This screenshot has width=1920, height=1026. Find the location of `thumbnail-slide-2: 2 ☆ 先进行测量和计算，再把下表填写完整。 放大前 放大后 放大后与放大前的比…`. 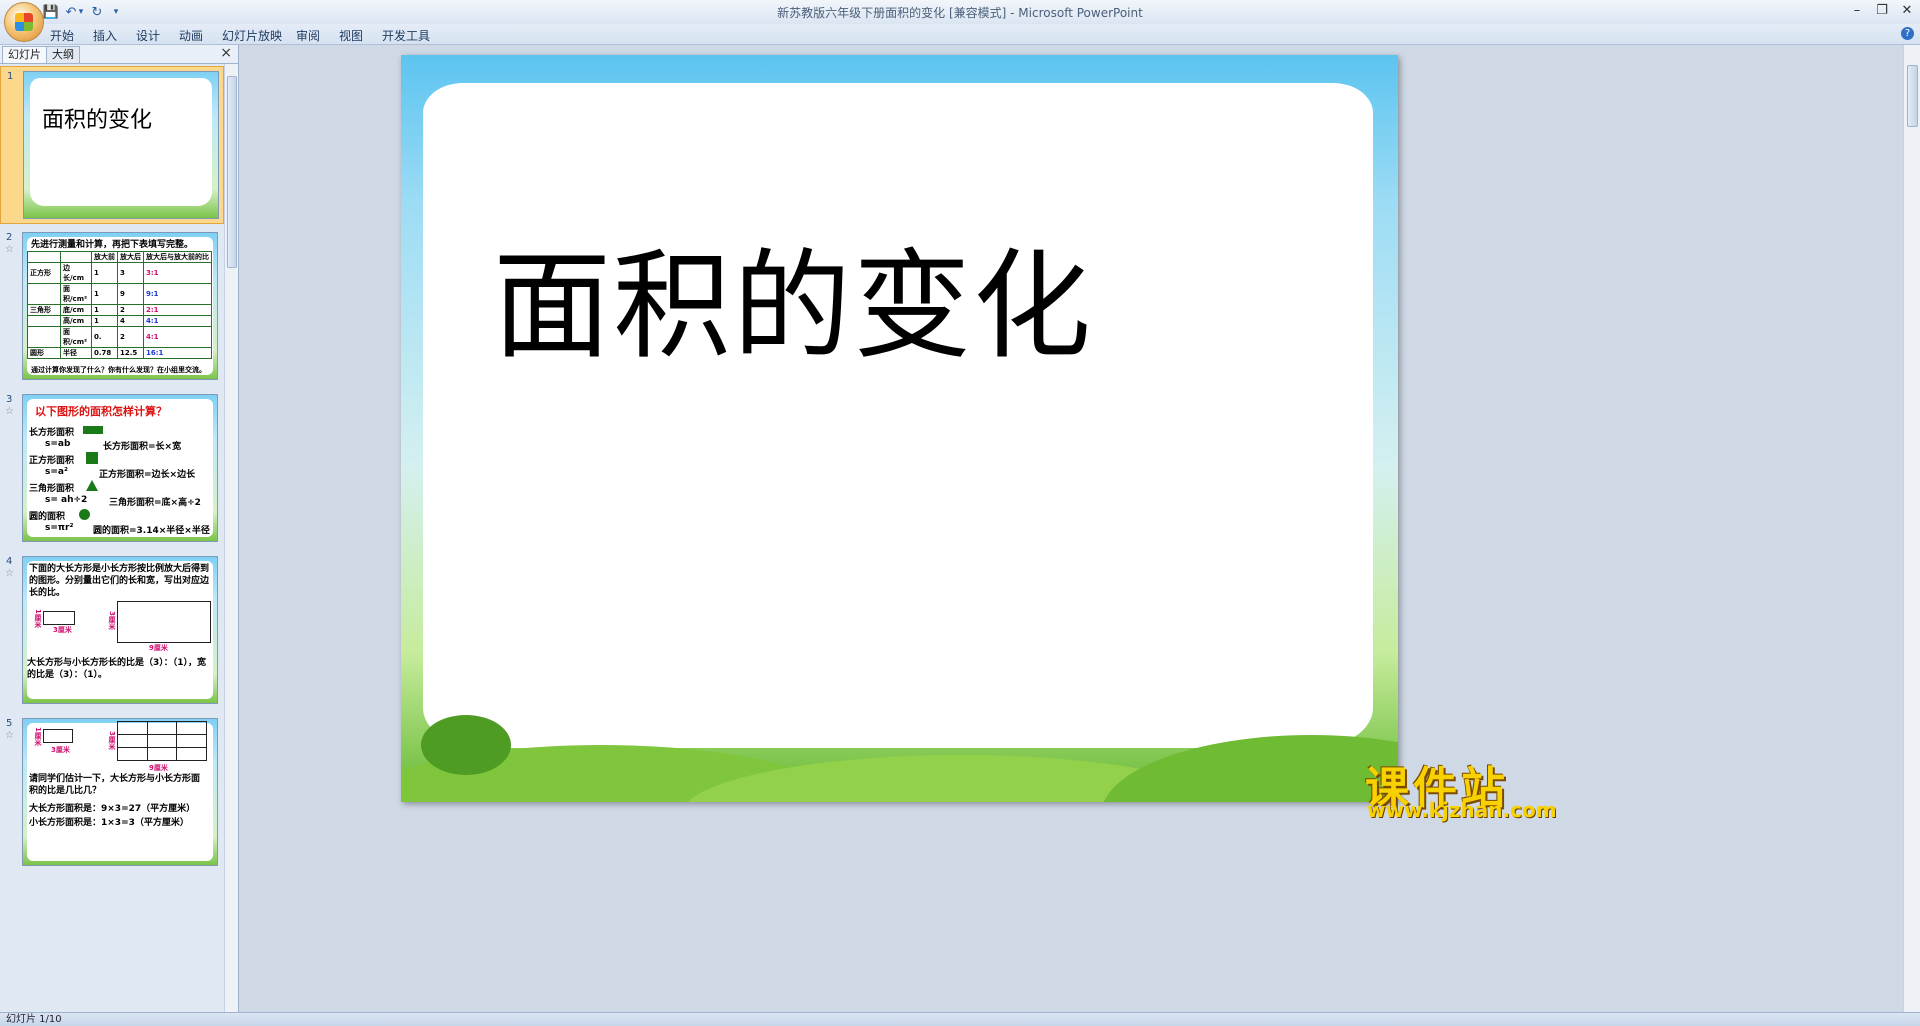

thumbnail-slide-2: 2 ☆ 先进行测量和计算，再把下表填写完整。 放大前 放大后 放大后与放大前的比… is located at coordinates (112, 308).